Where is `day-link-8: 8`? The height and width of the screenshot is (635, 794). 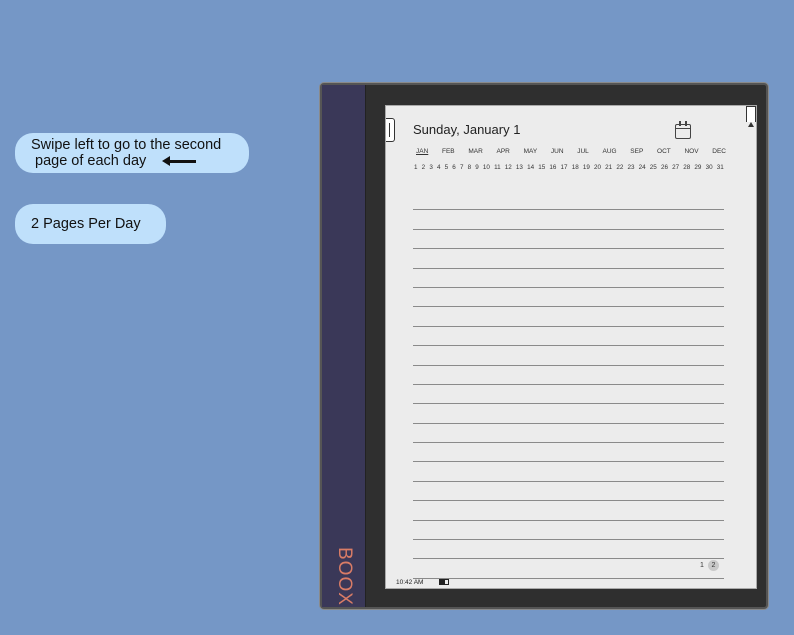 day-link-8: 8 is located at coordinates (470, 167).